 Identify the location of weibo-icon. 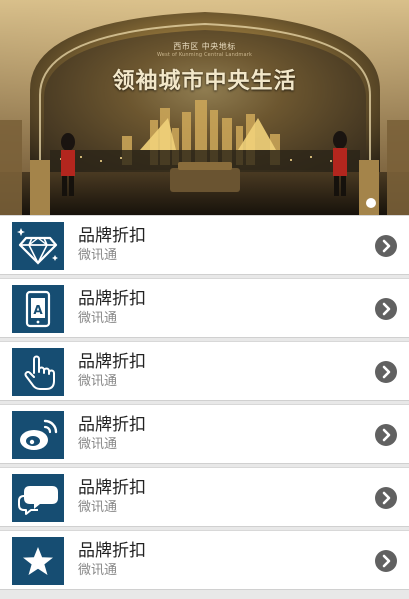
(38, 435).